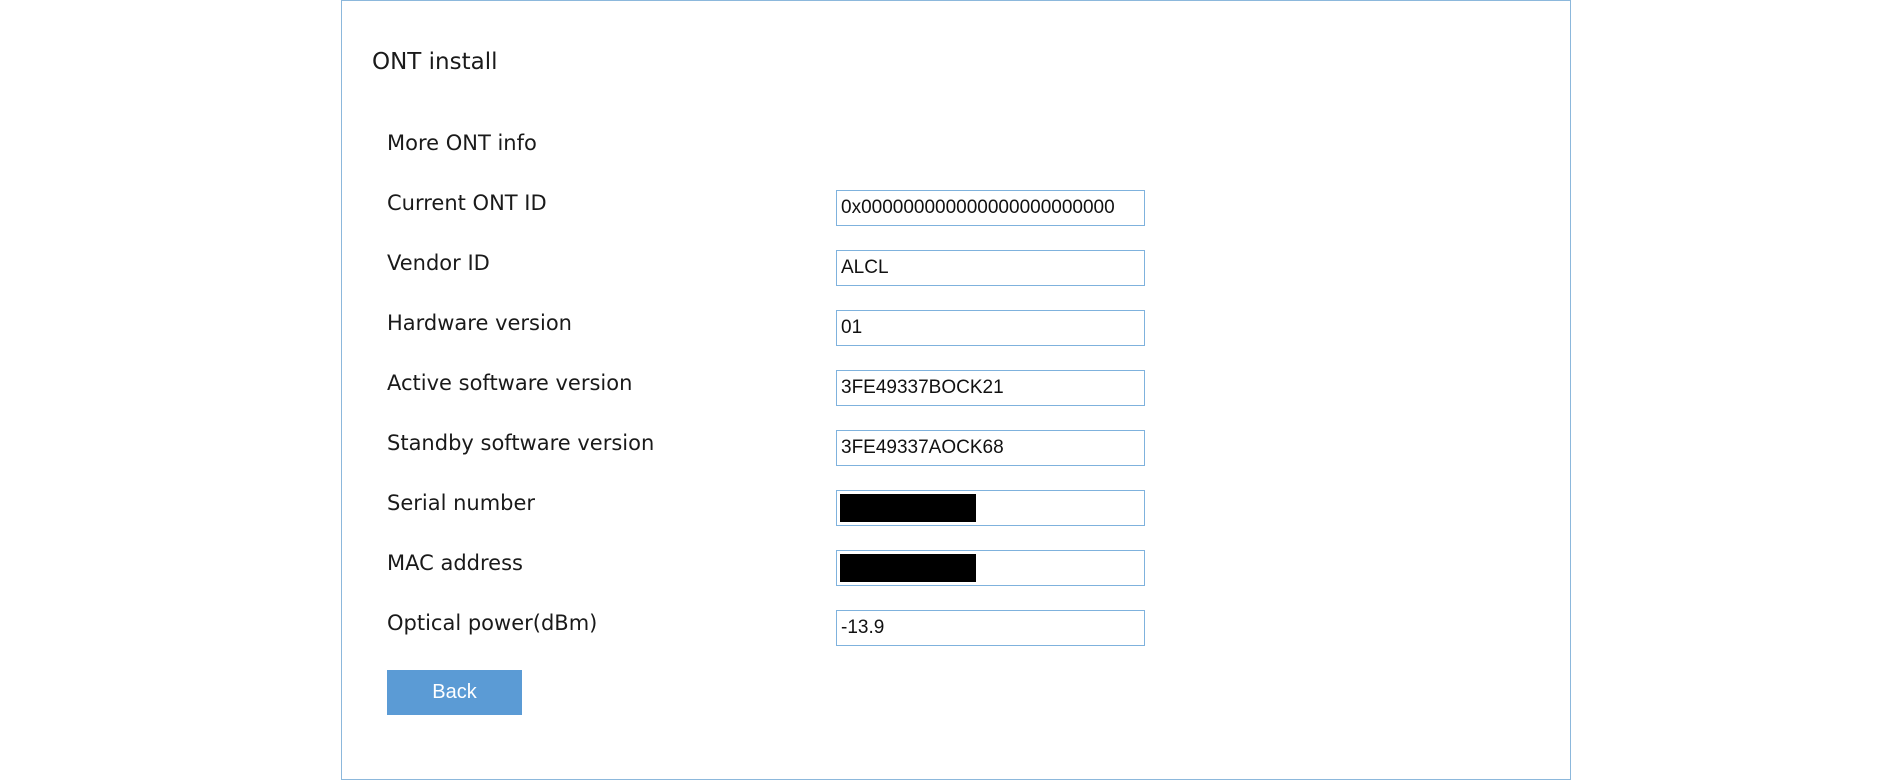 Image resolution: width=1887 pixels, height=780 pixels. I want to click on serial-number-redaction, so click(908, 508).